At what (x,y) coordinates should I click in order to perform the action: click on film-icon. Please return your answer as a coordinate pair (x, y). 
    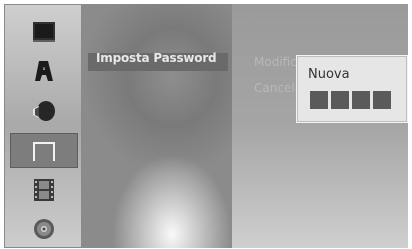
    Looking at the image, I should click on (44, 189).